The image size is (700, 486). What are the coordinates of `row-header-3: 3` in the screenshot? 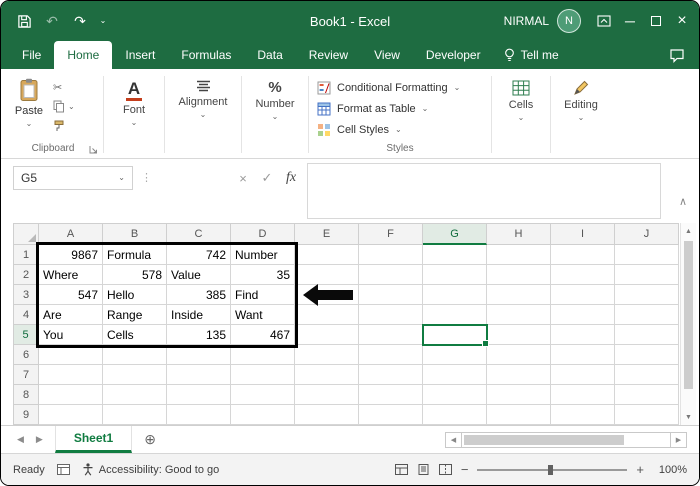 It's located at (26, 295).